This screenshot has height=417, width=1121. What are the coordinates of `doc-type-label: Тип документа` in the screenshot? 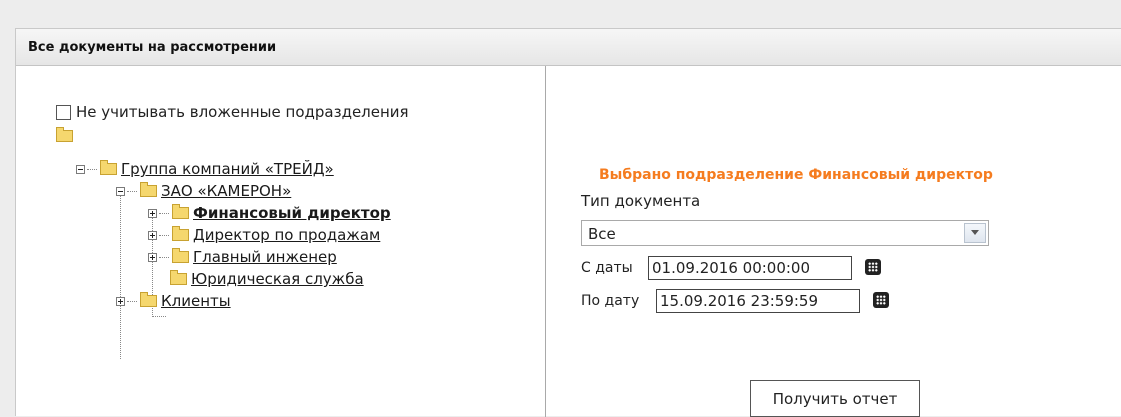 It's located at (641, 201).